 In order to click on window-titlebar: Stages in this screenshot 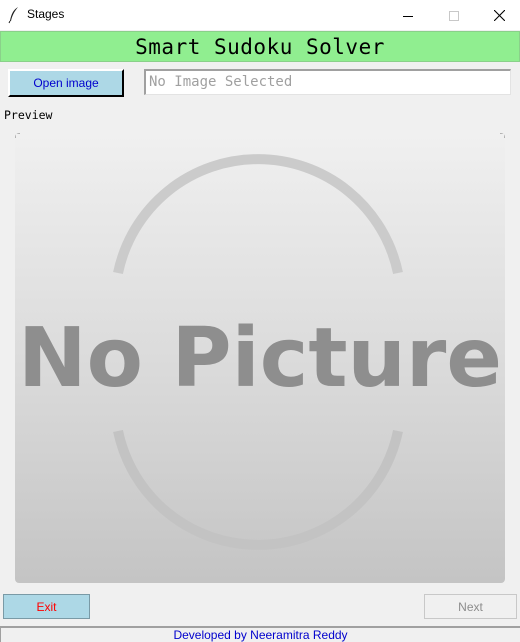, I will do `click(260, 15)`.